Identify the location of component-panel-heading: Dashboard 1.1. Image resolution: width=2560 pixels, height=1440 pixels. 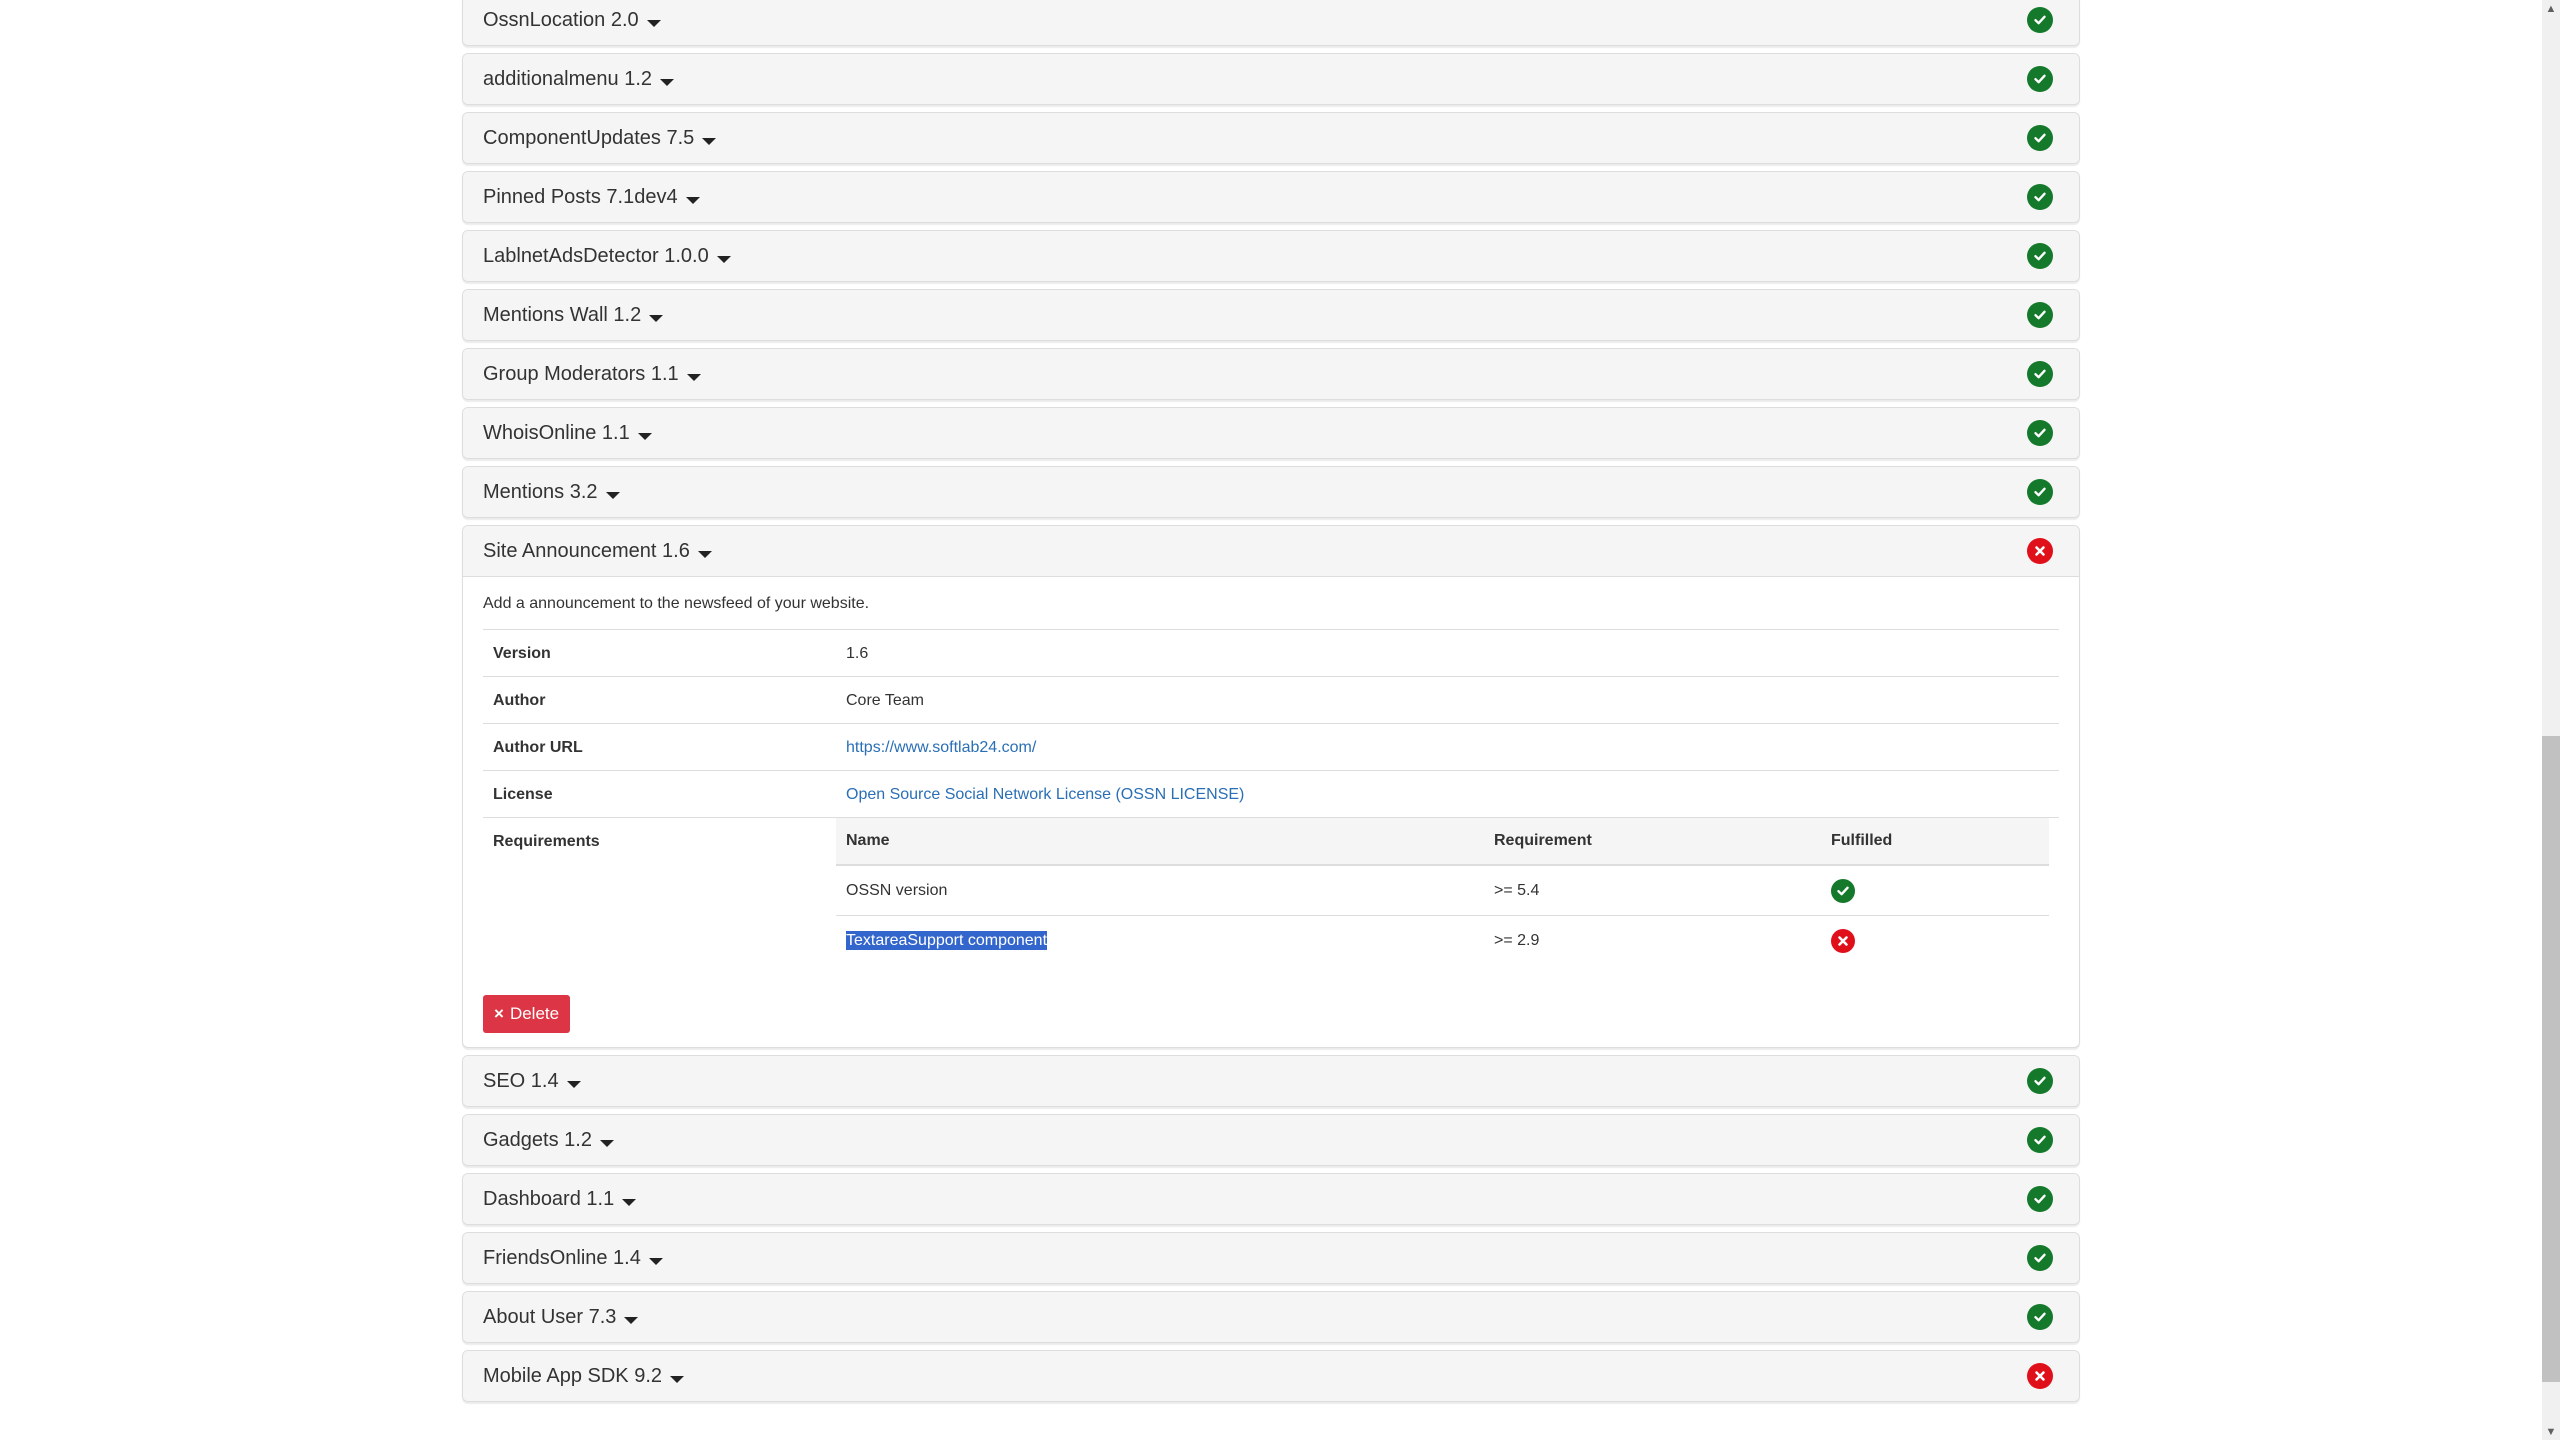
(1271, 1199).